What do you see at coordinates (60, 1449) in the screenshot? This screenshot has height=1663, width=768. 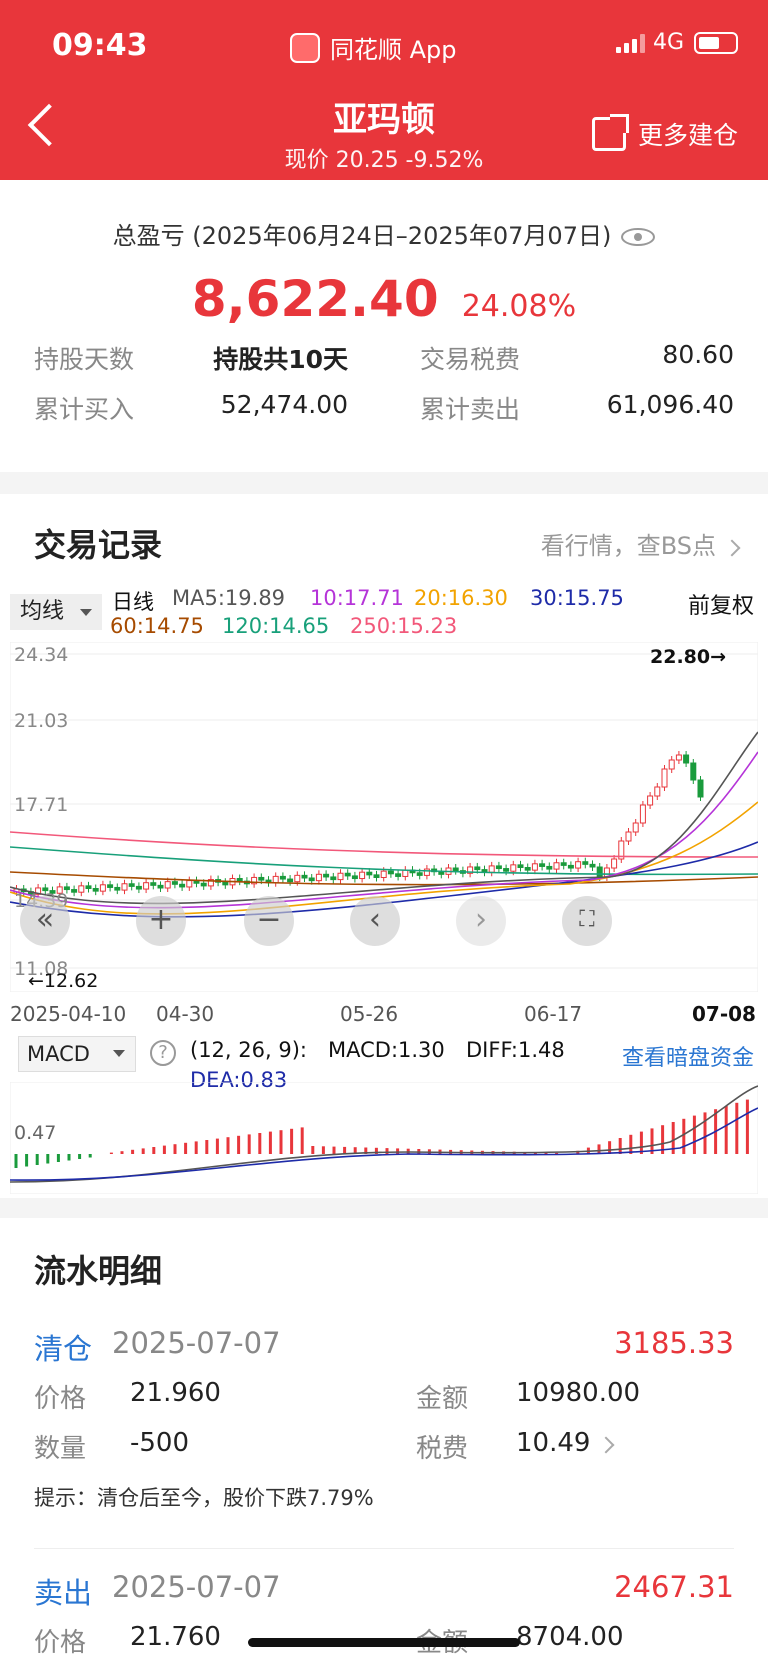 I see `qty-label: 数量` at bounding box center [60, 1449].